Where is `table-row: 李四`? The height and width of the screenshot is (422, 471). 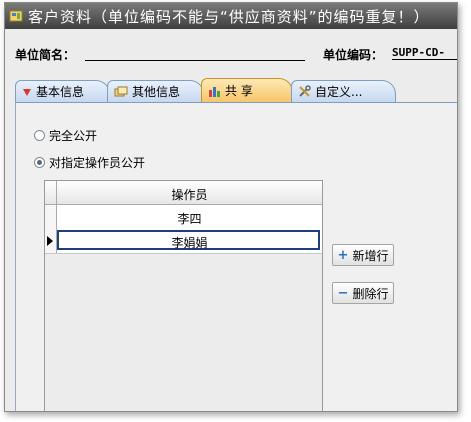 table-row: 李四 is located at coordinates (183, 217).